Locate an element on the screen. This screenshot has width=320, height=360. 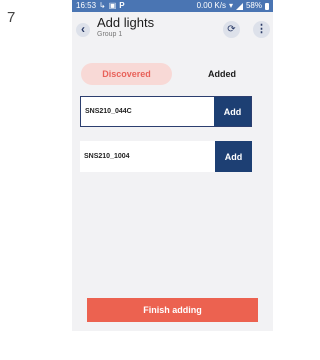
network-speed: 0.00 K/s is located at coordinates (211, 5).